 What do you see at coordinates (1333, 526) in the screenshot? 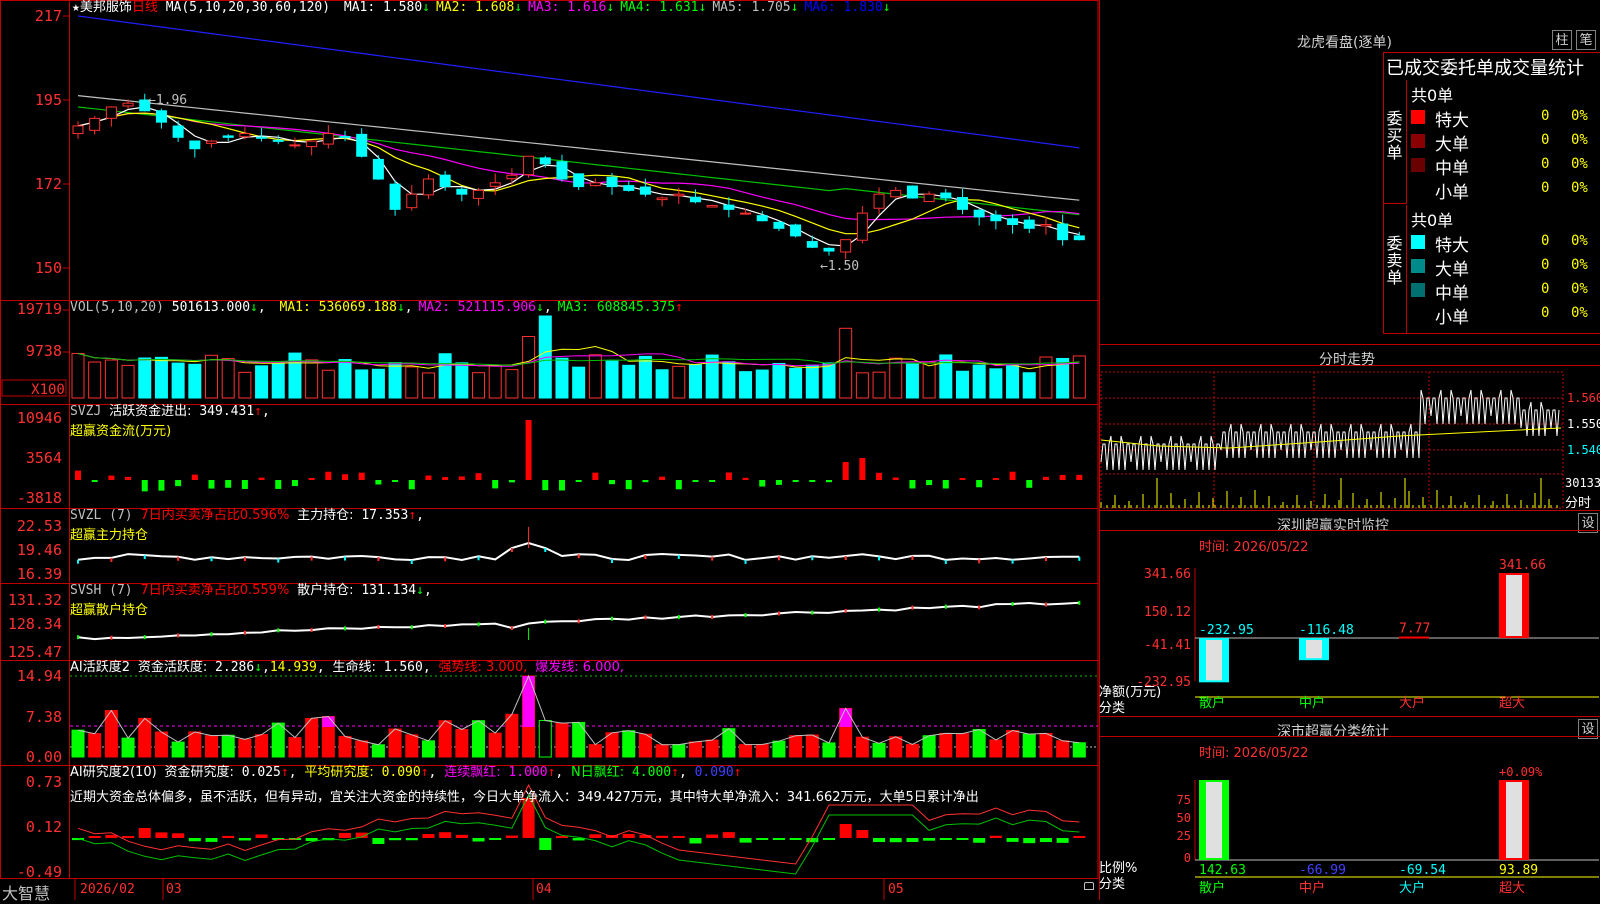
I see `monitor-title: 深圳超赢实时监控` at bounding box center [1333, 526].